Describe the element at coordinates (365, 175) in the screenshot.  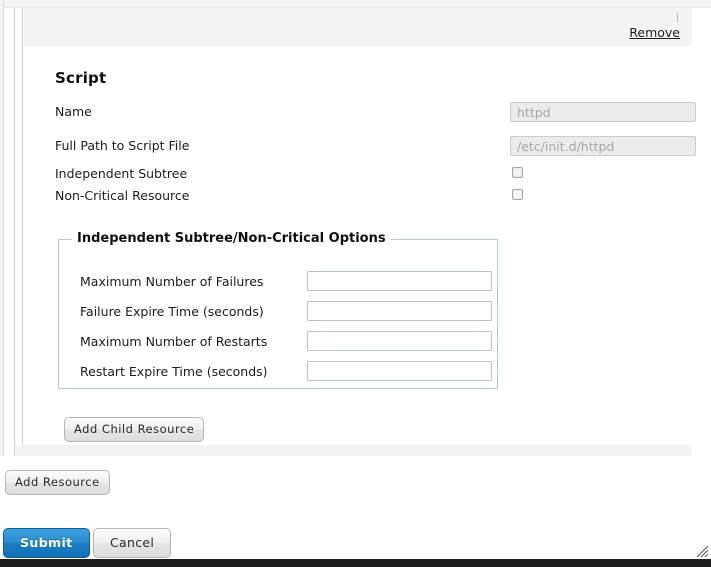
I see `field-row-independent-subtree: Independent Subtree` at that location.